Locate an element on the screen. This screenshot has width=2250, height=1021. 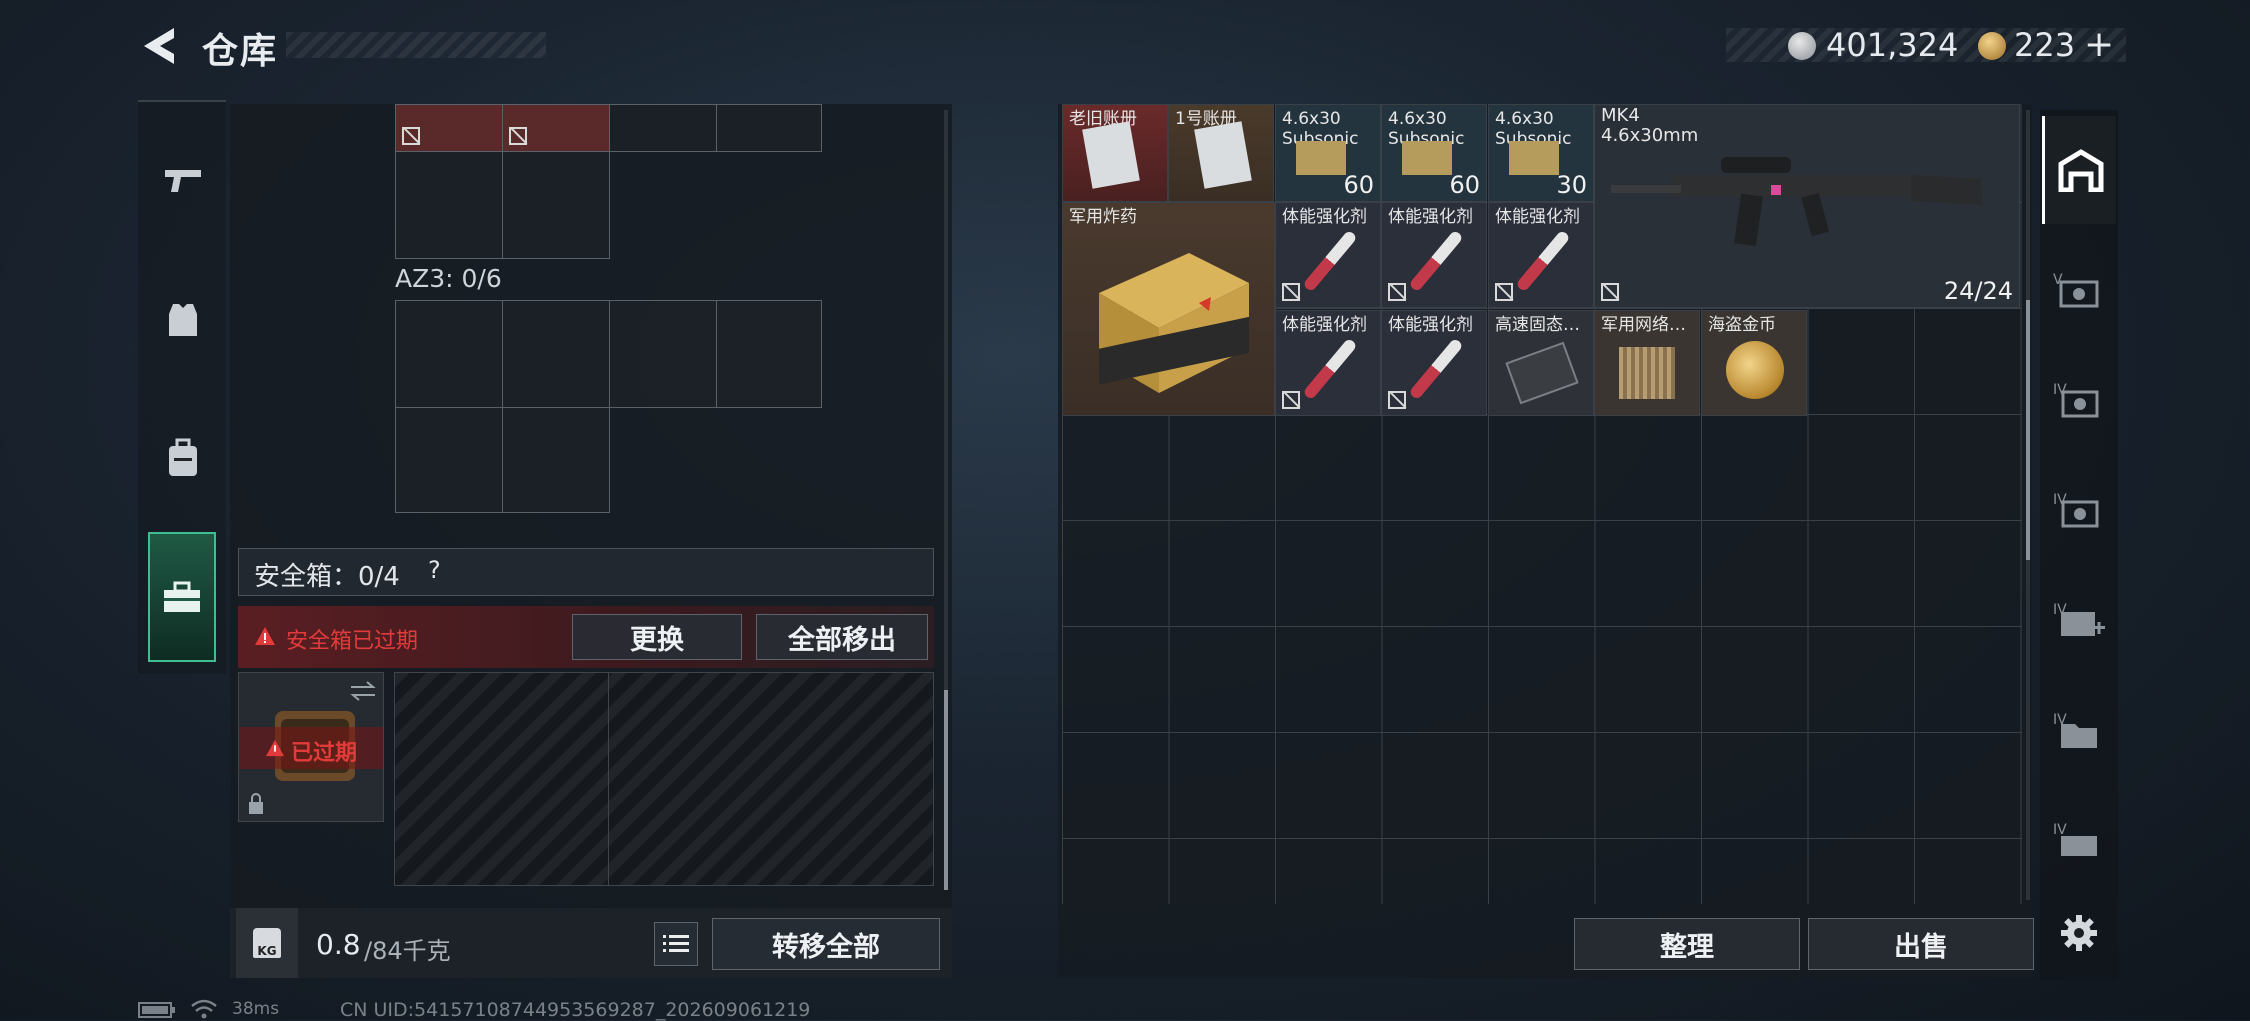
settings-button is located at coordinates (2079, 933).